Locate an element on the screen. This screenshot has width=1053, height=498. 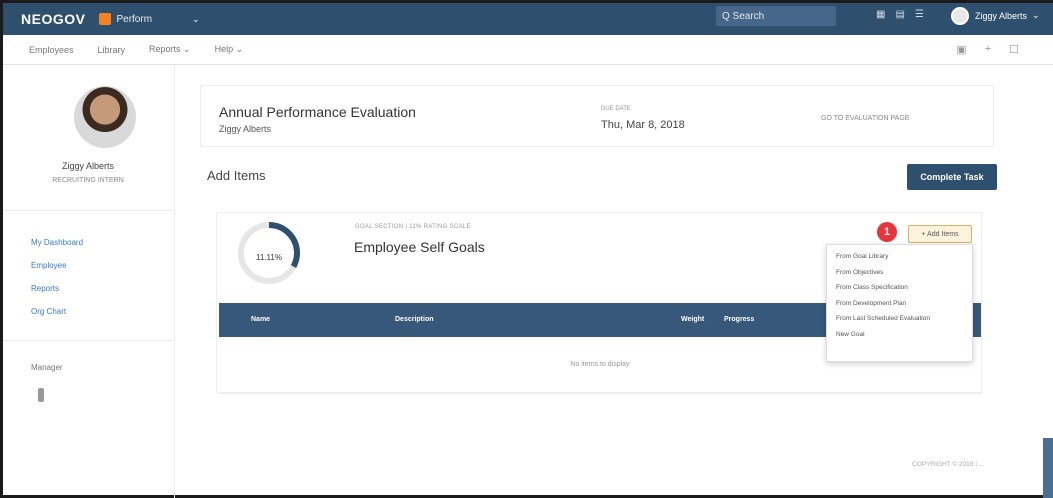
document-icon: ▣ is located at coordinates (961, 49).